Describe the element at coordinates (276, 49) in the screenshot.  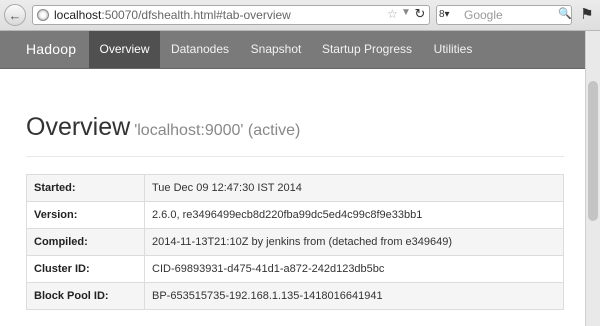
I see `nav-tab-snapshot: Snapshot` at that location.